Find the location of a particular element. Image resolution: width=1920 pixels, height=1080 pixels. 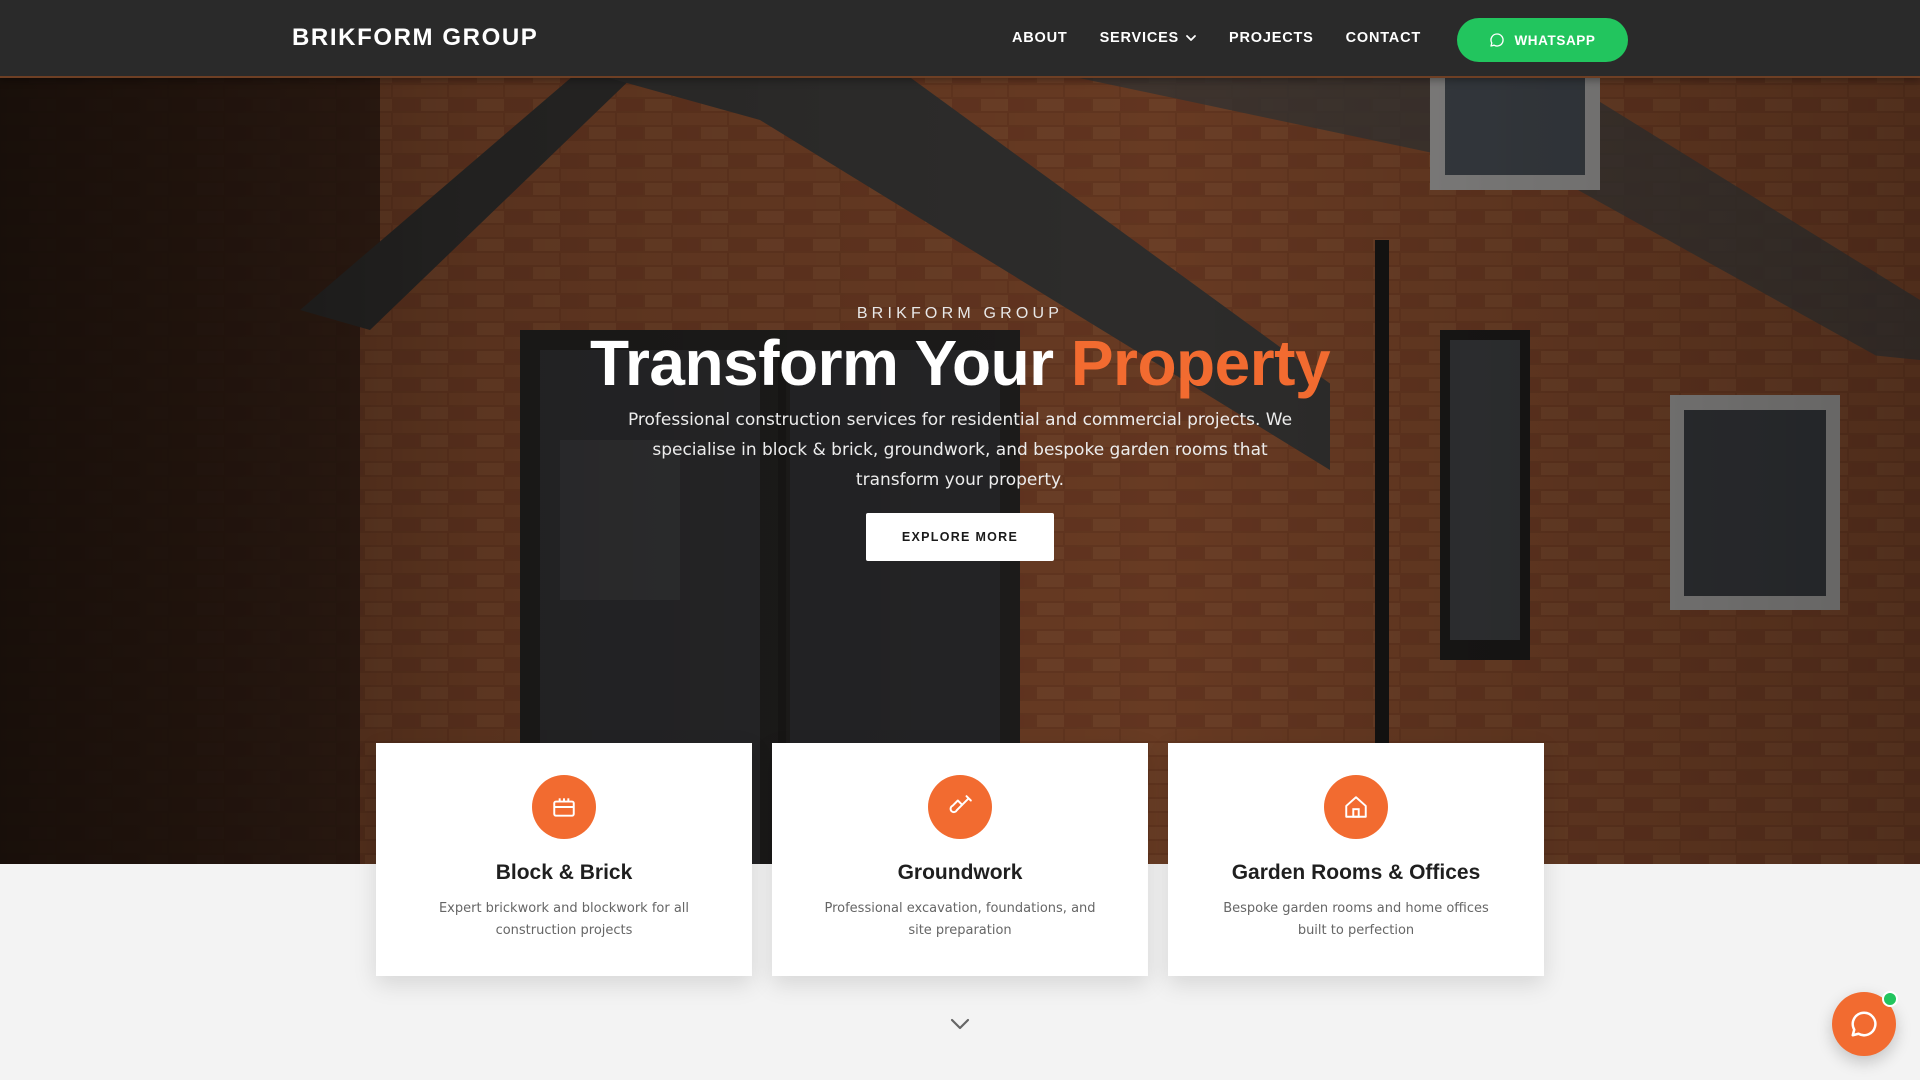

nav-item-about: ABOUT is located at coordinates (1040, 38).